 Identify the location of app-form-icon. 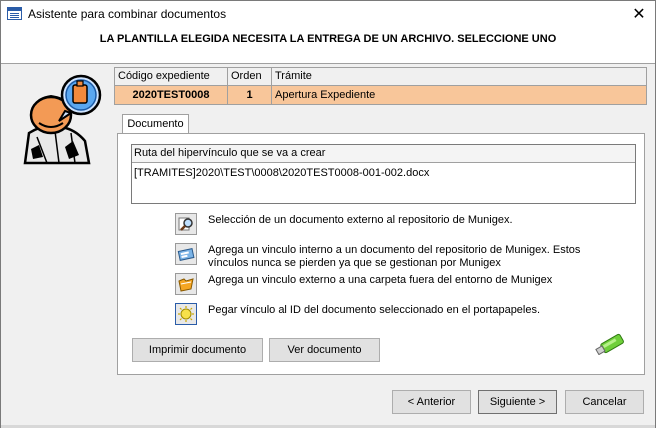
(14, 13).